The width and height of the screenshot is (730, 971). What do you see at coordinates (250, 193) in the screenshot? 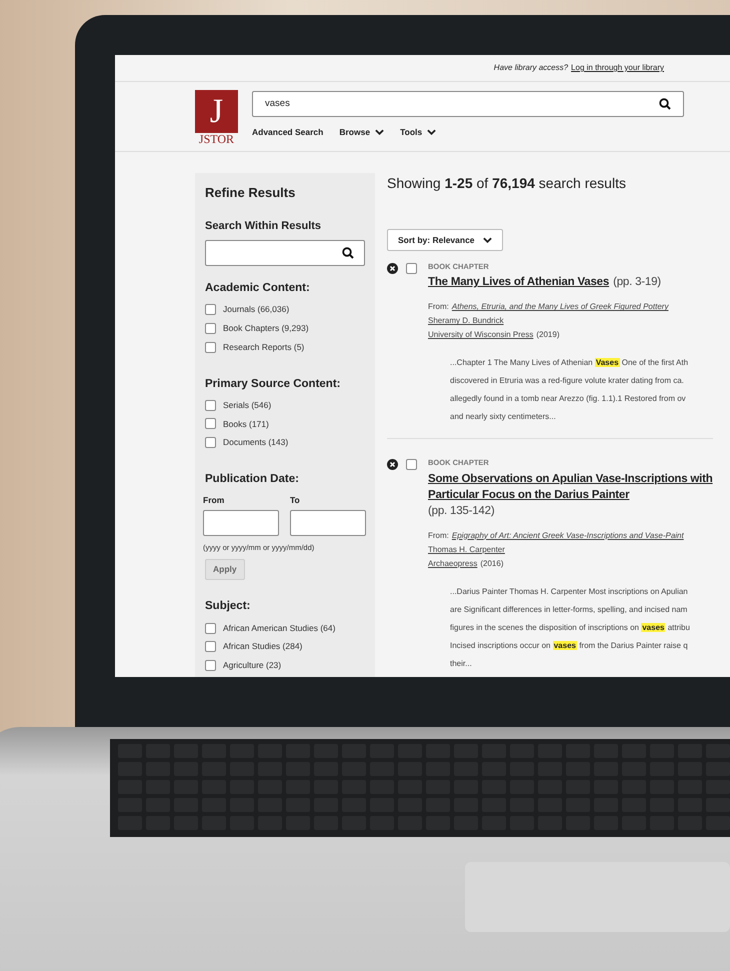
I see `sidebar-title: Refine Results` at bounding box center [250, 193].